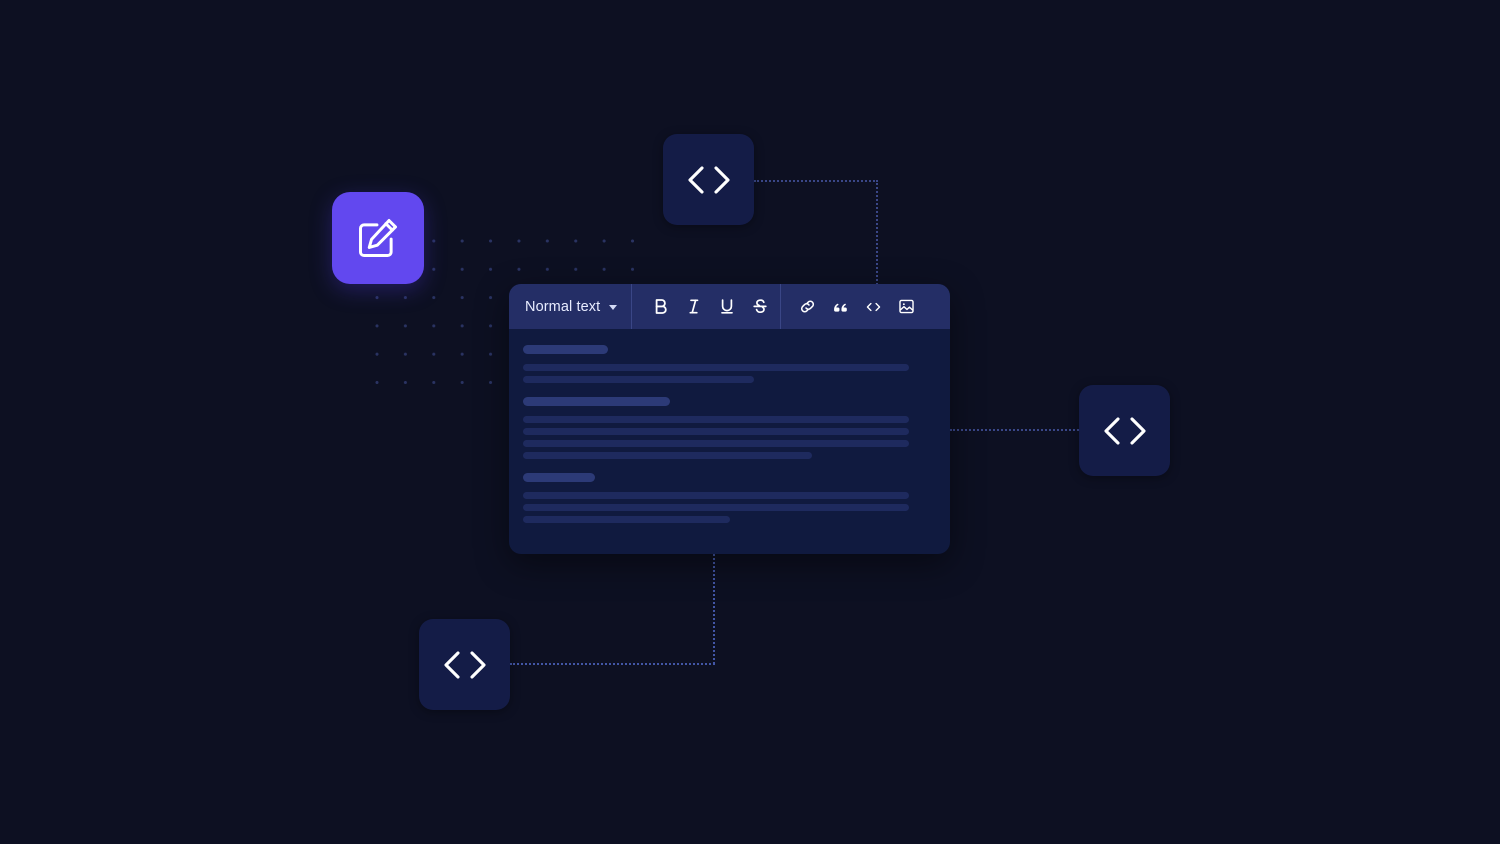 The width and height of the screenshot is (1500, 844). What do you see at coordinates (840, 306) in the screenshot?
I see `blockquote-button` at bounding box center [840, 306].